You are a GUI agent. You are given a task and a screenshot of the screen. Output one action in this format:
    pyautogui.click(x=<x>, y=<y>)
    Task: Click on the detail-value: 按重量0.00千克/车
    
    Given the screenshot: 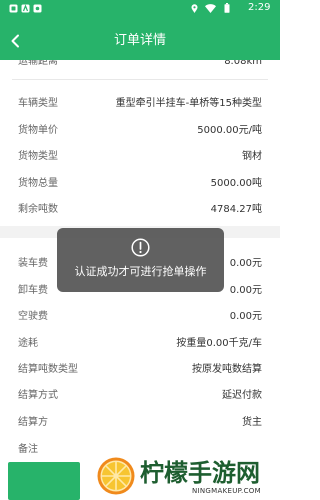 What is the action you would take?
    pyautogui.click(x=219, y=343)
    